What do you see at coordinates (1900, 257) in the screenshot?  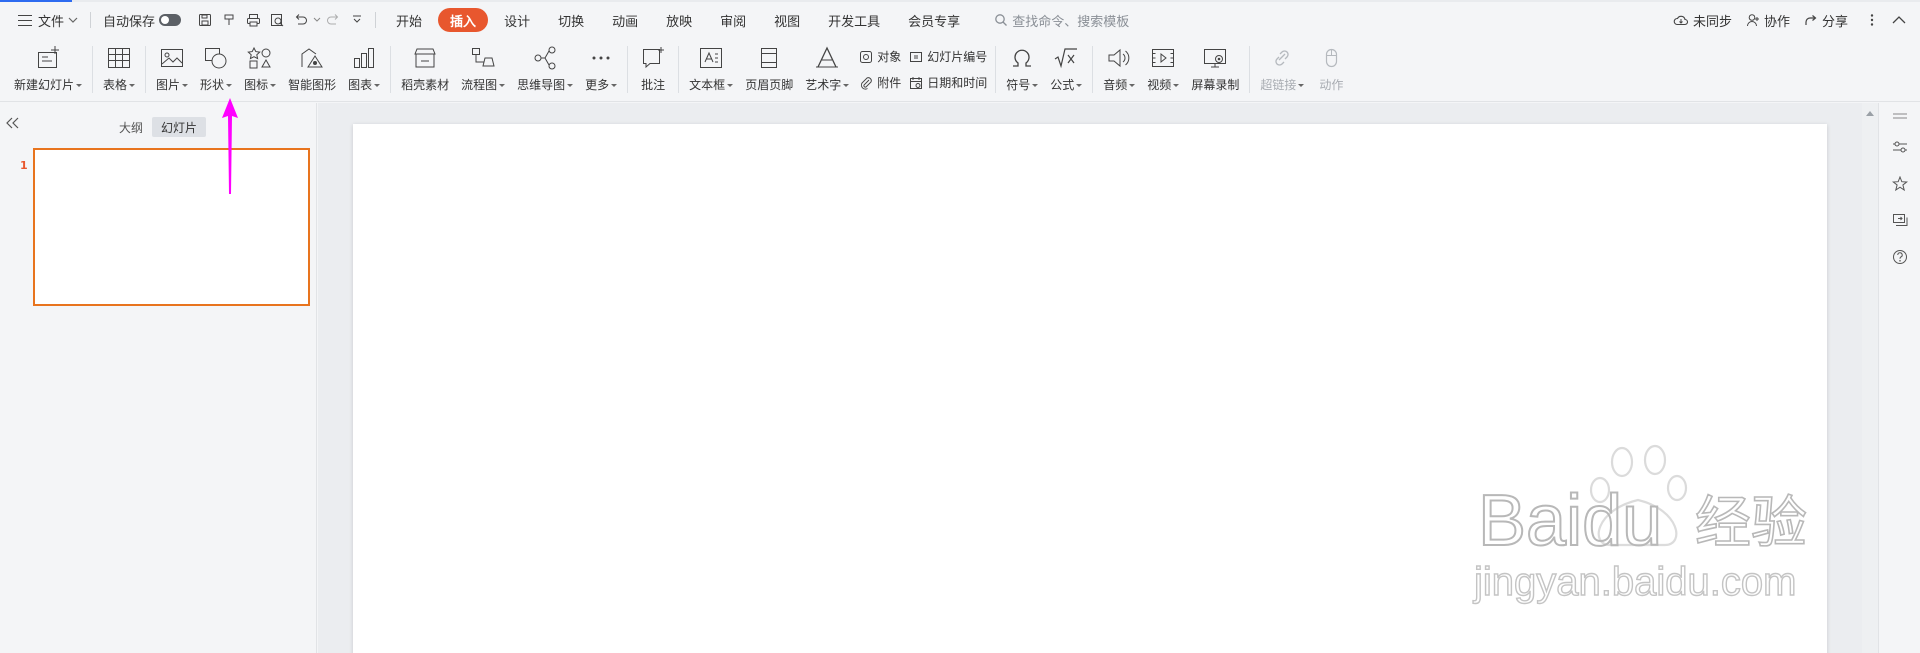 I see `help-icon` at bounding box center [1900, 257].